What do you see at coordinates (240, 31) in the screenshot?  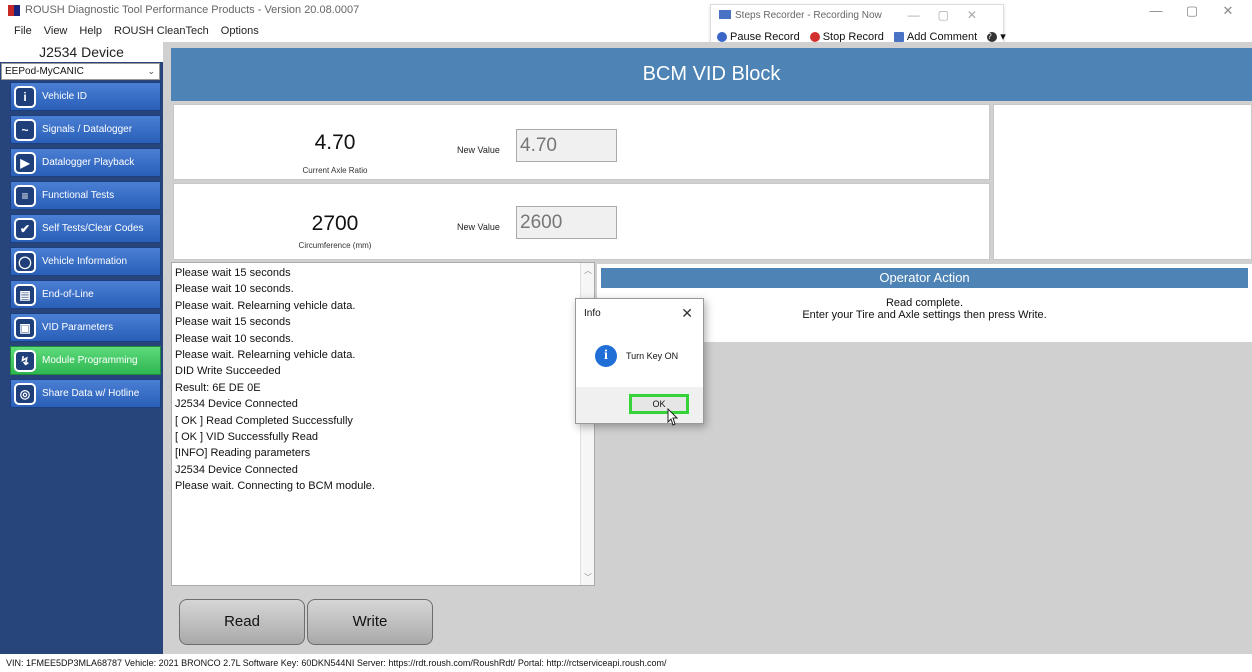 I see `menu-options: Options` at bounding box center [240, 31].